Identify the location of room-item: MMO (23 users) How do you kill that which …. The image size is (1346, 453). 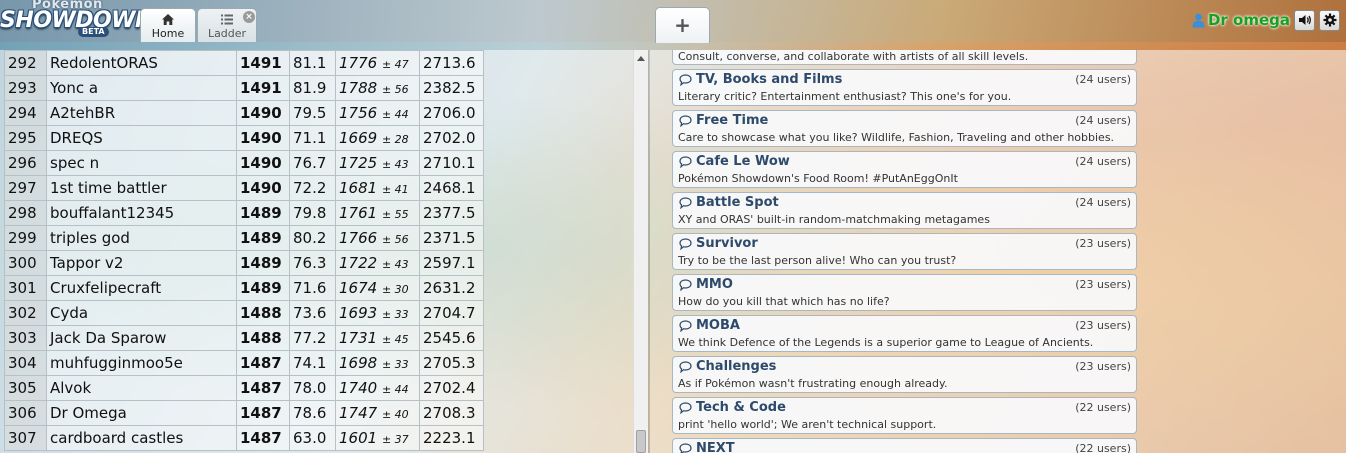
(904, 292).